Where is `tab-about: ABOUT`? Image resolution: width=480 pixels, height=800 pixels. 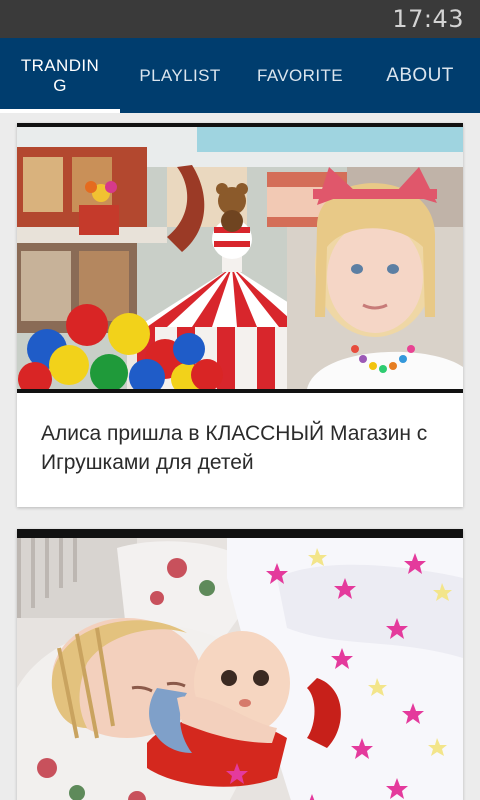 tab-about: ABOUT is located at coordinates (420, 75).